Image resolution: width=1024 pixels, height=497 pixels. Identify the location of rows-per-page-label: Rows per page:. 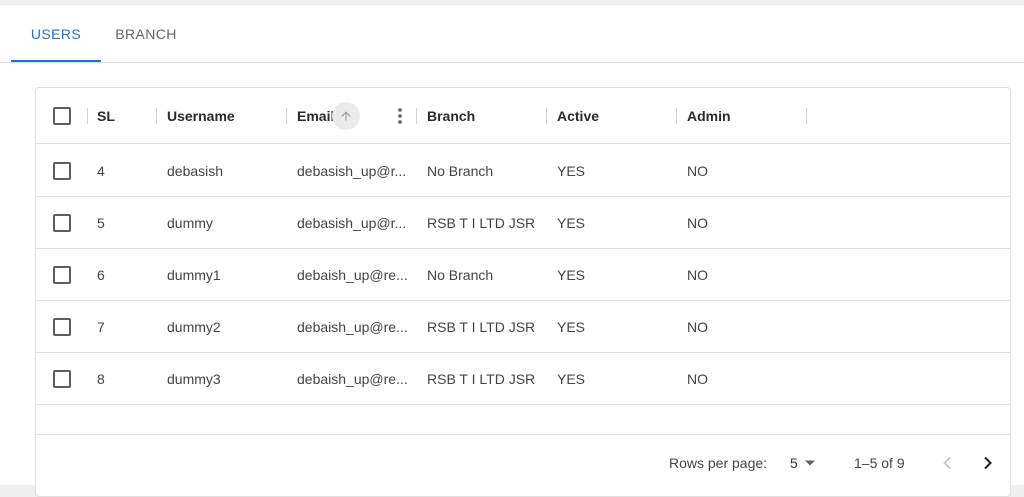
(718, 463).